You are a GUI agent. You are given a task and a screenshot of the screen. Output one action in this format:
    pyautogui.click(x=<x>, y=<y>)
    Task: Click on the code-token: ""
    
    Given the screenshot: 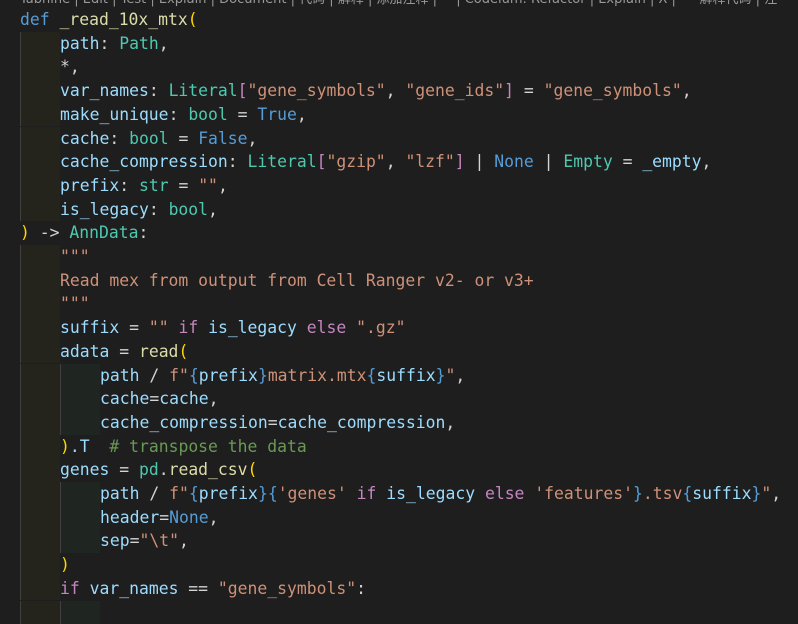 What is the action you would take?
    pyautogui.click(x=208, y=185)
    